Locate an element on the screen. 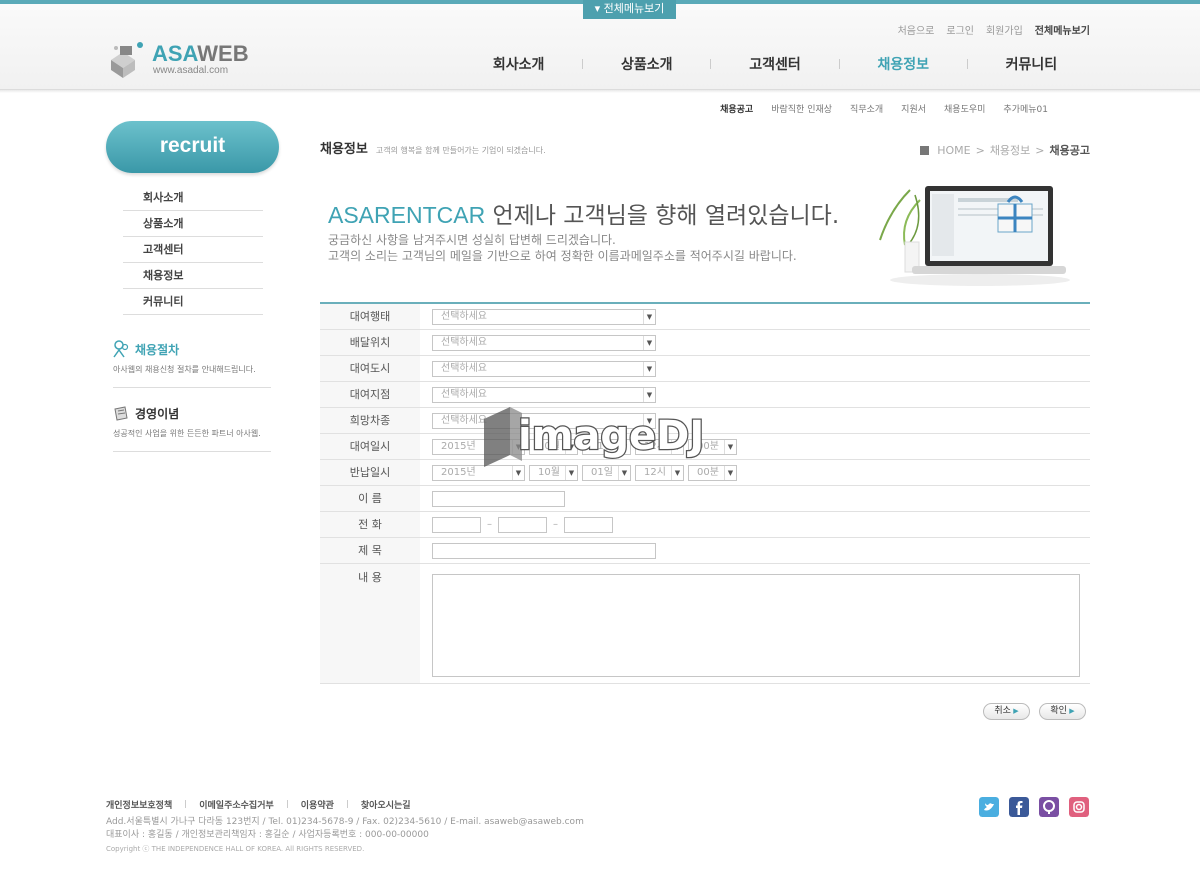  city-select: 선택하세요 ▼ is located at coordinates (544, 368).